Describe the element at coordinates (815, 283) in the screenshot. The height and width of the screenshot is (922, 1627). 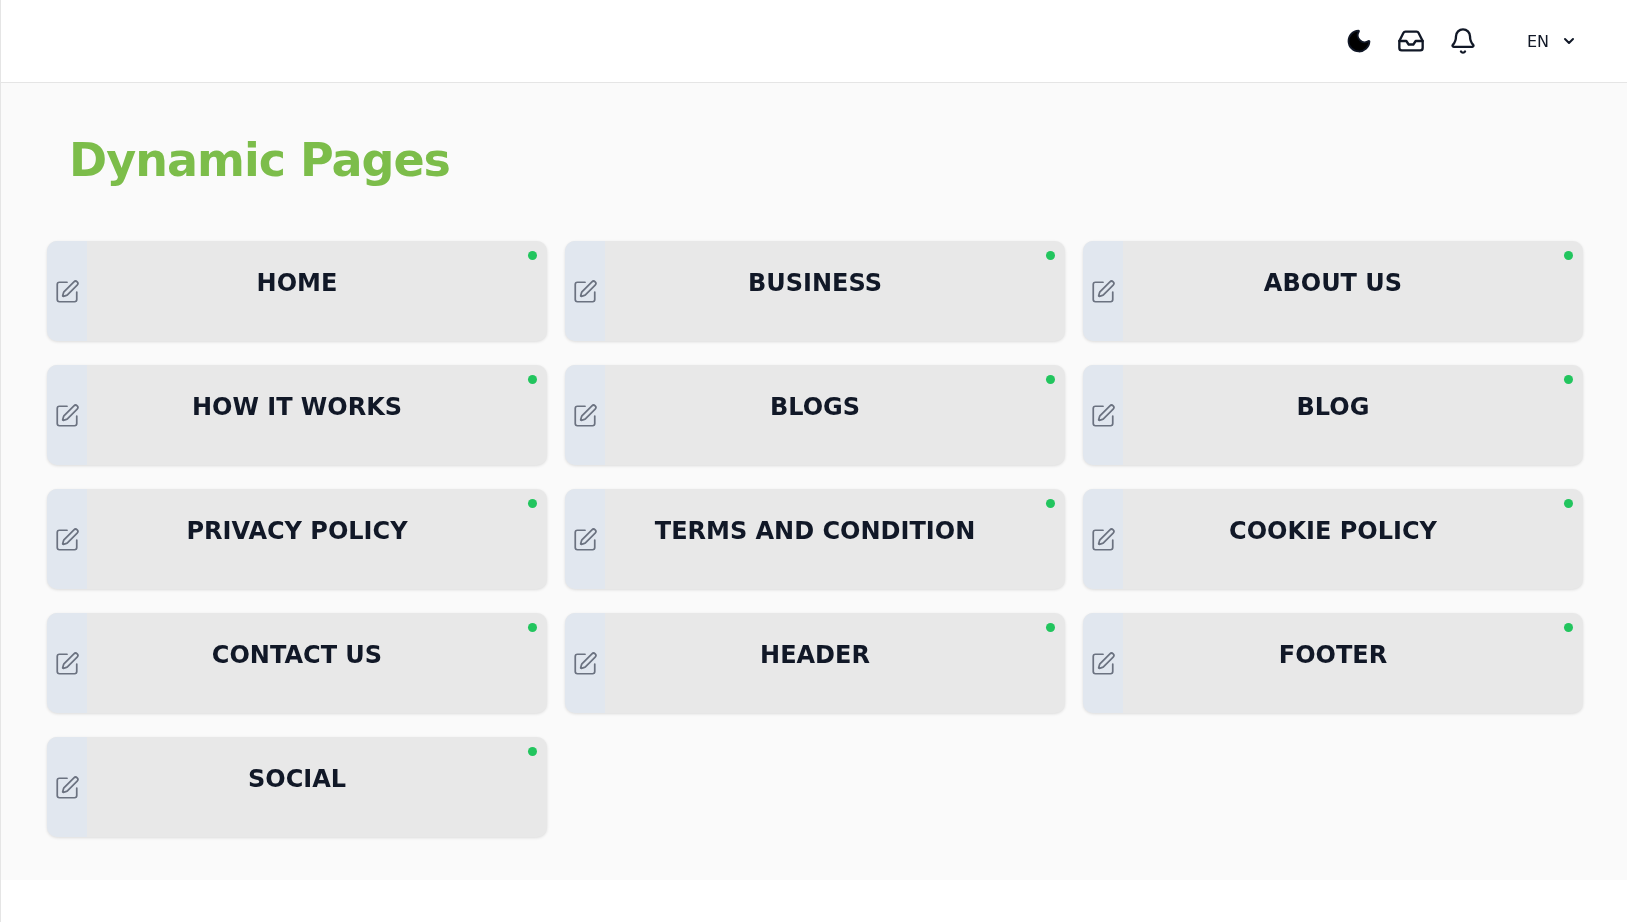
I see `page-name: BUSINESS` at that location.